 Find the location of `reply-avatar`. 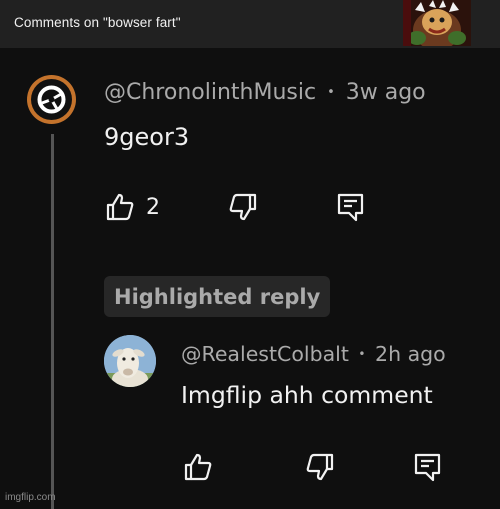

reply-avatar is located at coordinates (130, 361).